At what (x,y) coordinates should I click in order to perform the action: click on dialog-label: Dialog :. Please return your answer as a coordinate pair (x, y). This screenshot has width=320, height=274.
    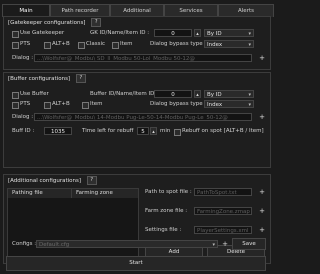
    Looking at the image, I should click on (23, 58).